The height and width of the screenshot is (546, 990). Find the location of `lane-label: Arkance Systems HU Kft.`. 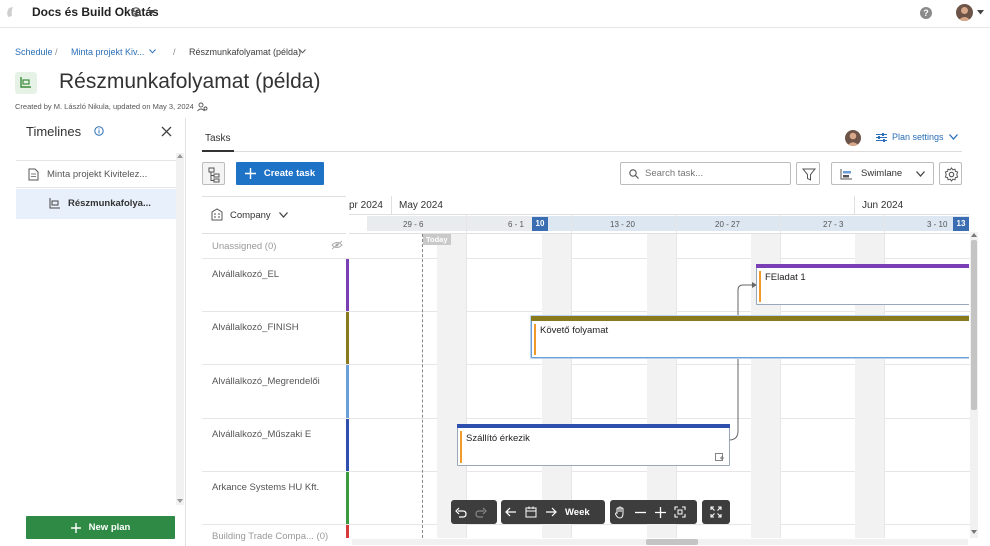

lane-label: Arkance Systems HU Kft. is located at coordinates (266, 487).